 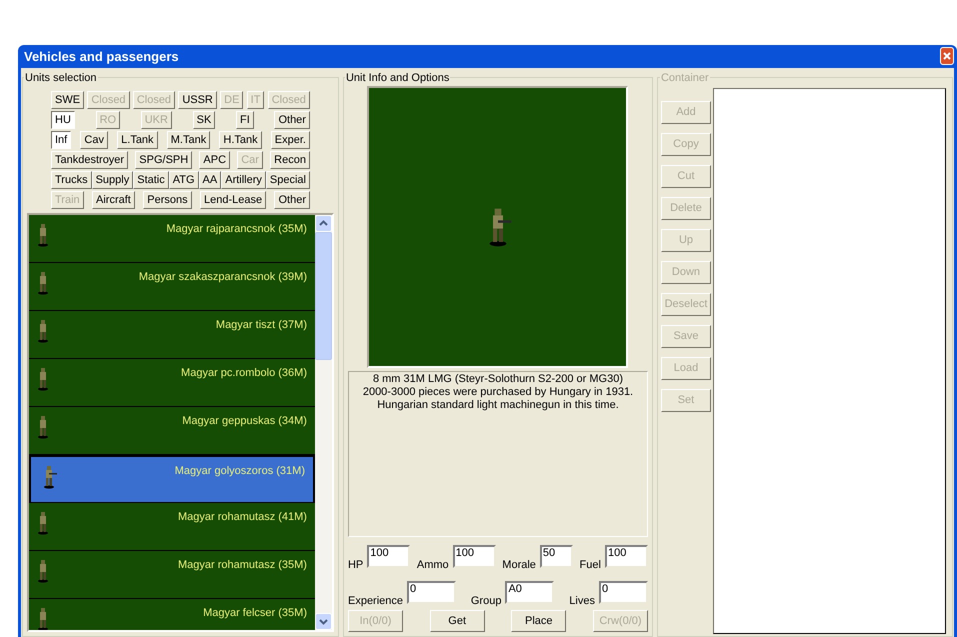 I want to click on unit-name: Magyar tiszt (37M), so click(x=261, y=325).